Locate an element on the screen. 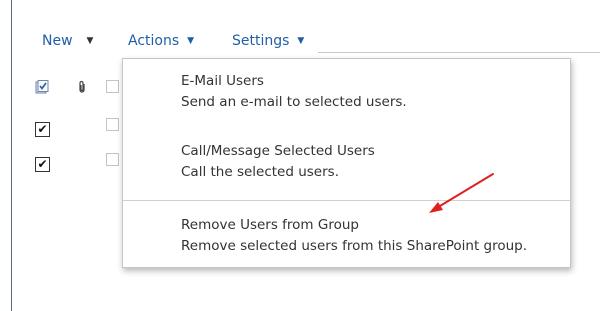  menu-item-description: Call the selected users. is located at coordinates (260, 172).